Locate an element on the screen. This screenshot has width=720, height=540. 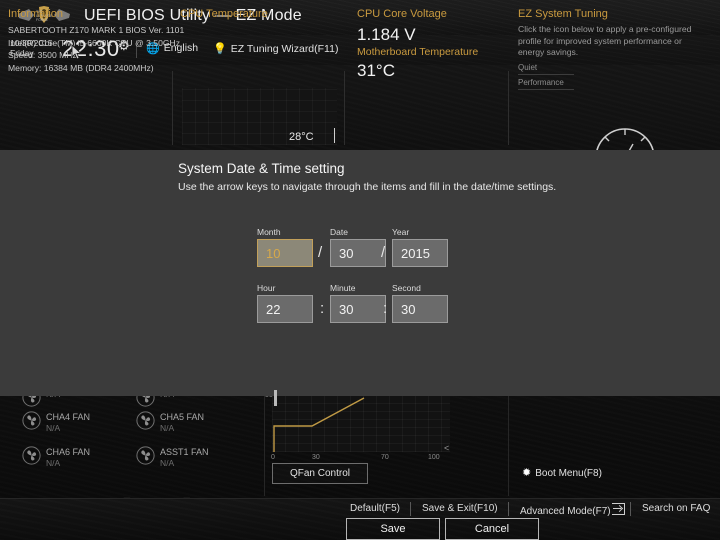
information-line: Intel(R) Core(TM) i5-6600K CPU @ 3.50GHz is located at coordinates (94, 42).